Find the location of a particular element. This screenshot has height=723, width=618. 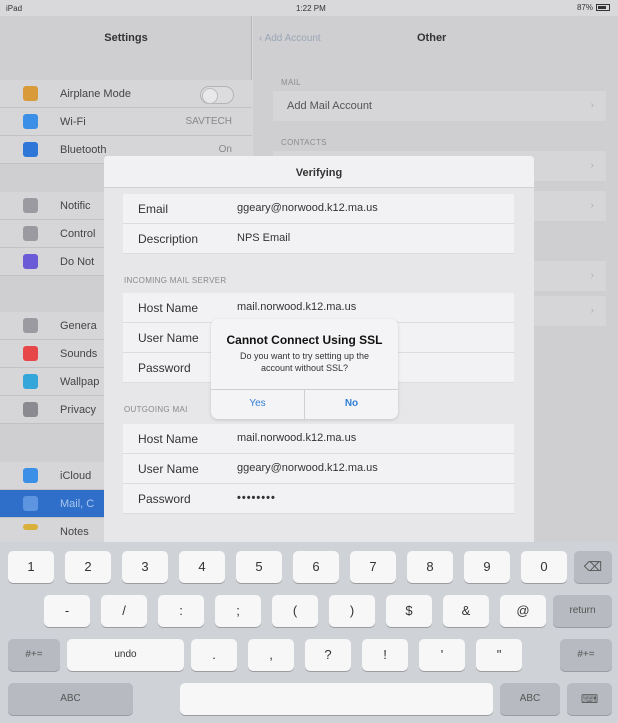

section-header-mail: MAIL is located at coordinates (291, 82).